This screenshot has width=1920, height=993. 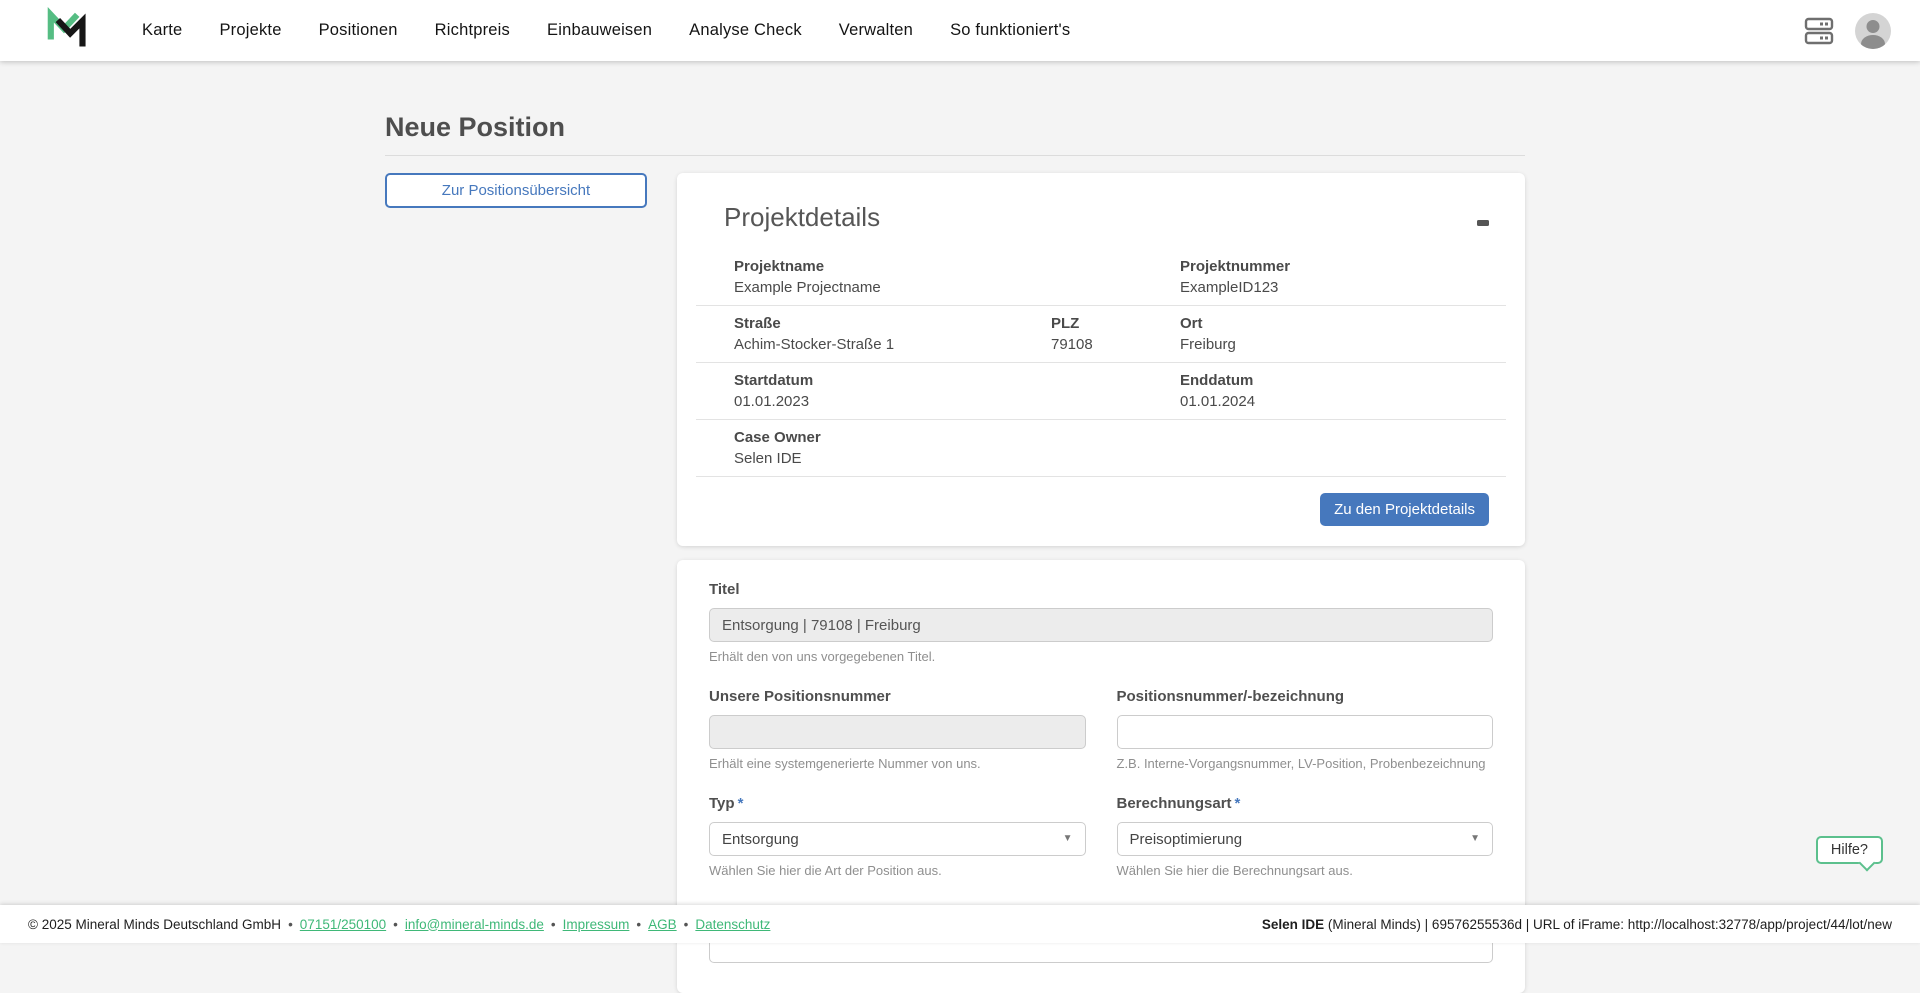 What do you see at coordinates (1404, 509) in the screenshot?
I see `go-to-project-details-button: Zu den Projektdetails` at bounding box center [1404, 509].